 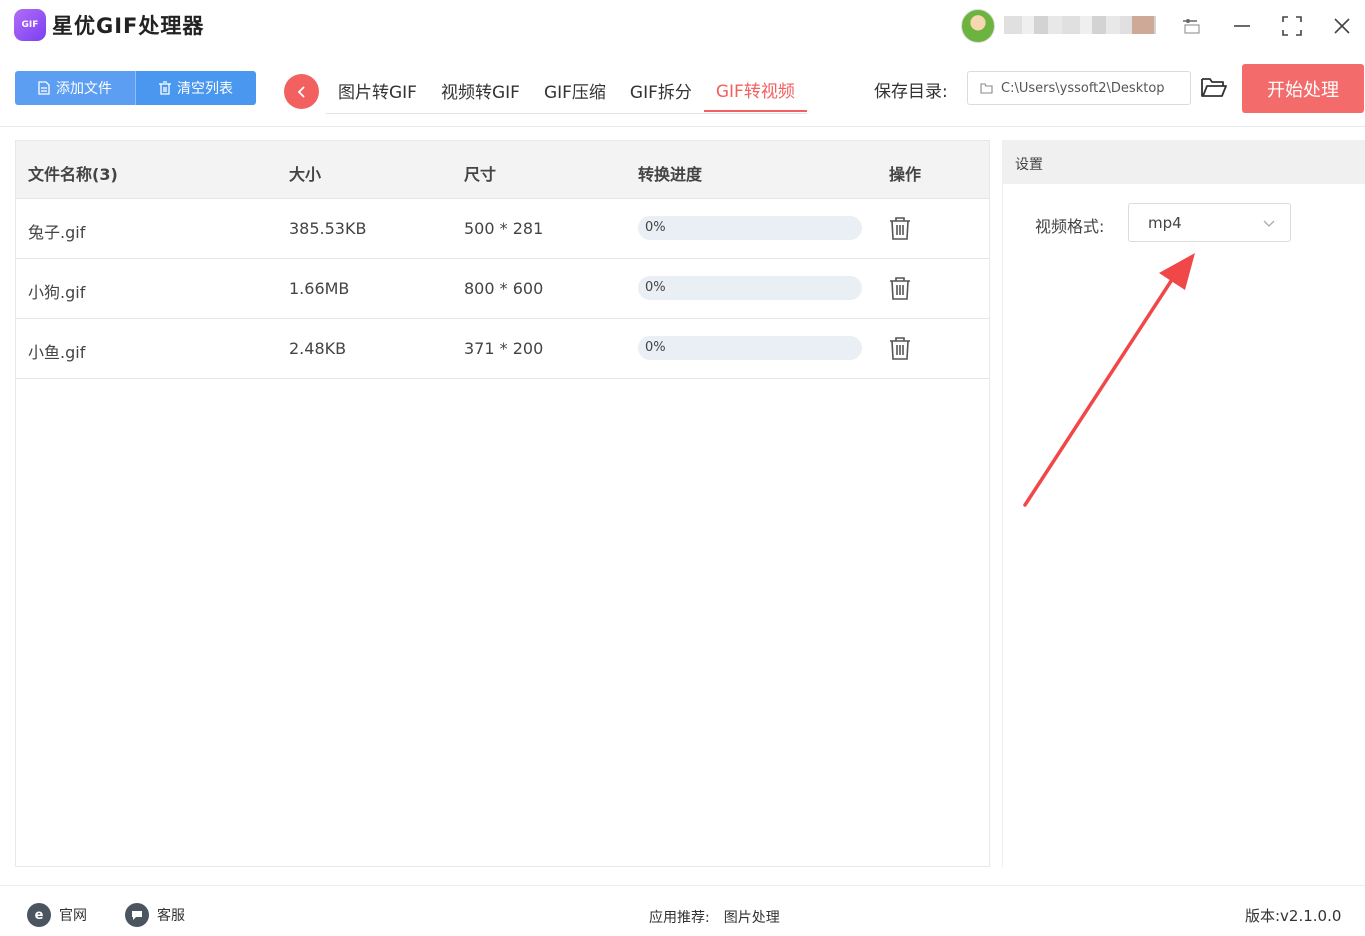 What do you see at coordinates (978, 26) in the screenshot?
I see `user-avatar` at bounding box center [978, 26].